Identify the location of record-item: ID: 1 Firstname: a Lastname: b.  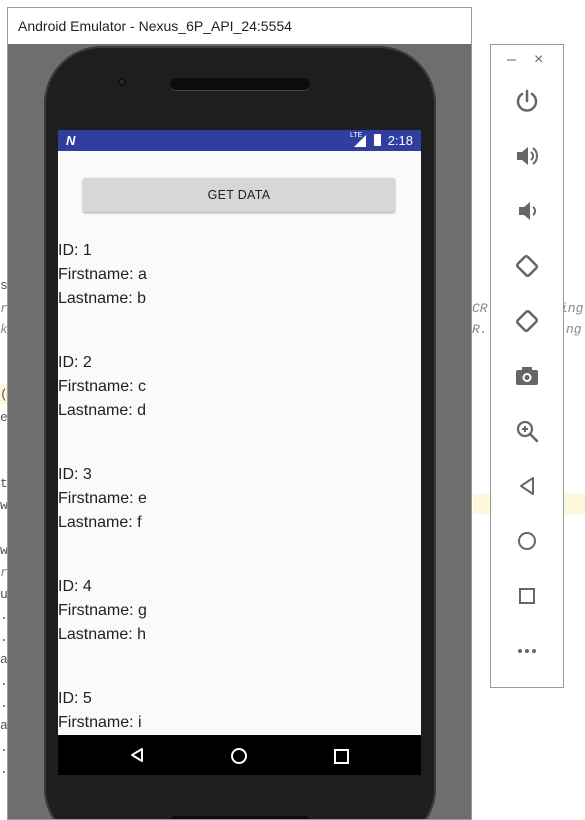
(102, 275).